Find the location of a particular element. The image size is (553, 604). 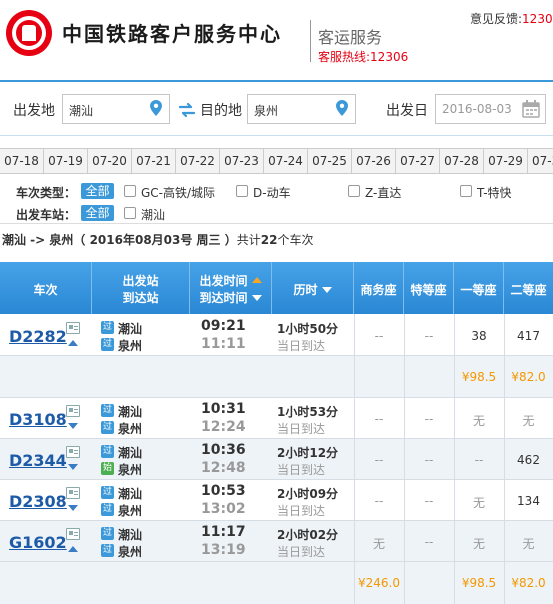

train-number-link: D2344 is located at coordinates (38, 460).